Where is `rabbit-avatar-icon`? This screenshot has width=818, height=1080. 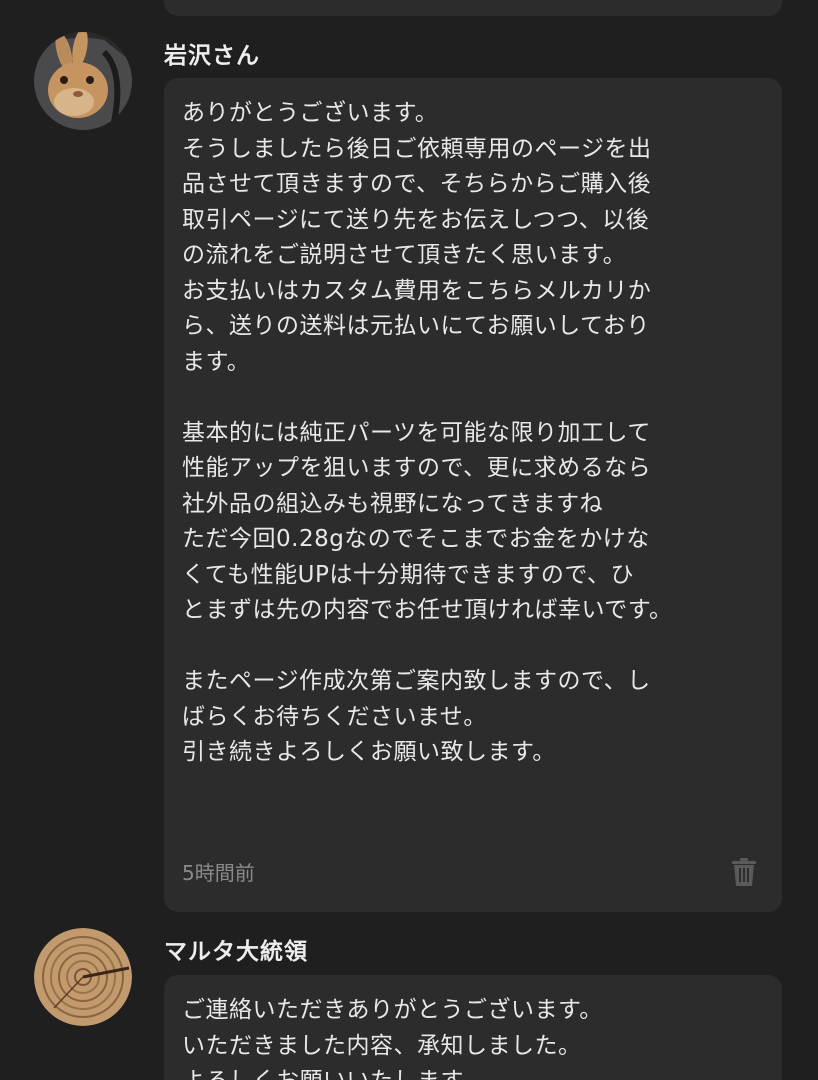 rabbit-avatar-icon is located at coordinates (83, 81).